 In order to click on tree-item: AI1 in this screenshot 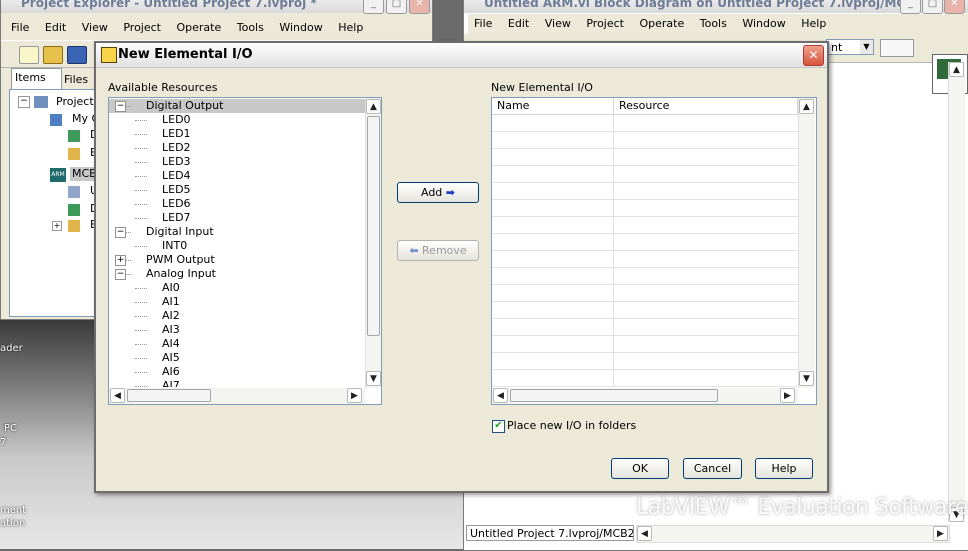, I will do `click(237, 302)`.